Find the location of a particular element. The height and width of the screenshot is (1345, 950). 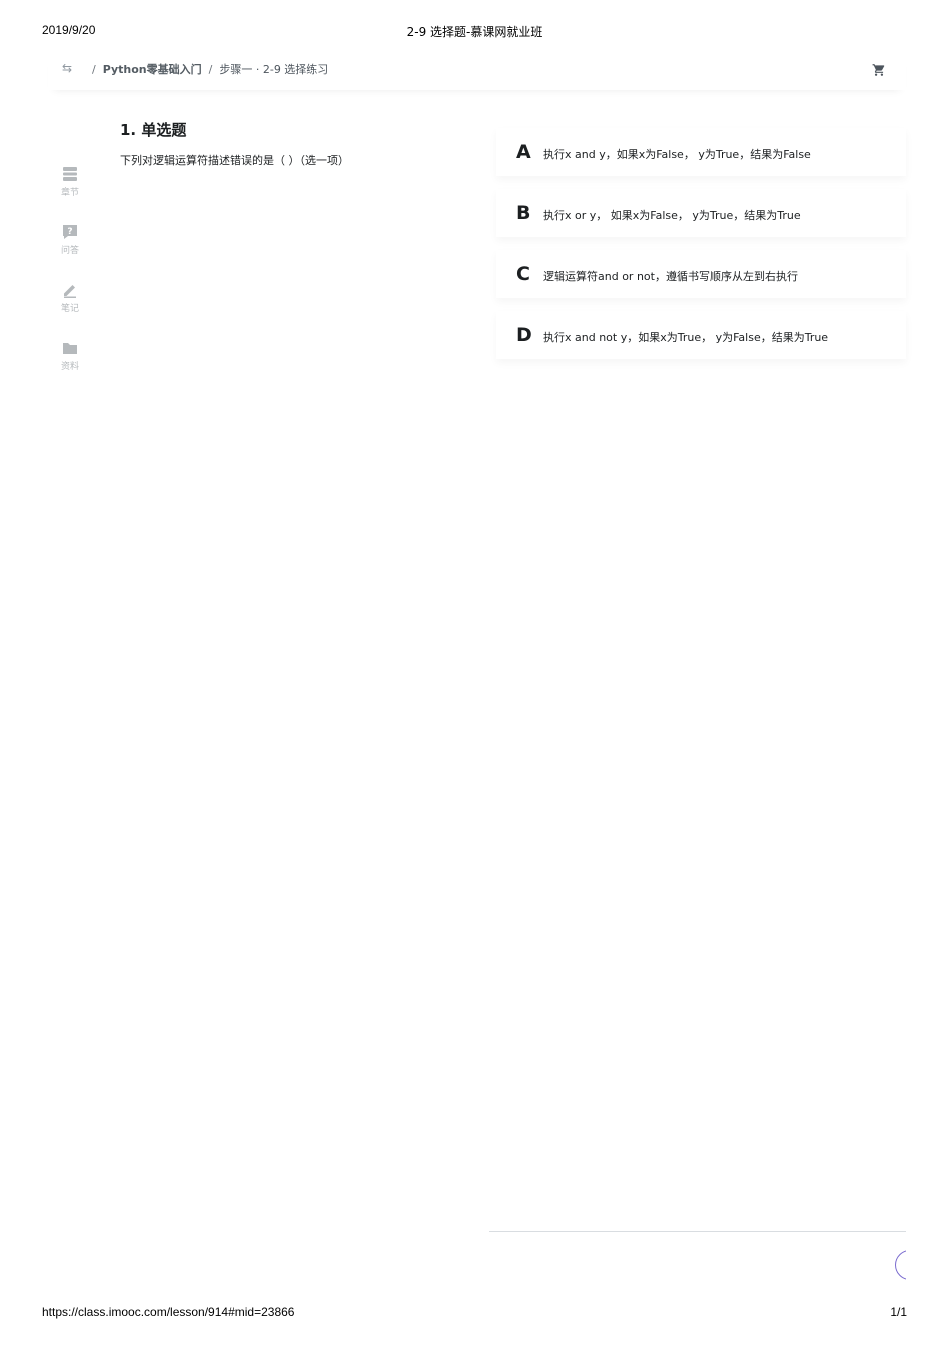

option-text: 执行x and not y，如果x为True， y为False，结果为True is located at coordinates (686, 337).